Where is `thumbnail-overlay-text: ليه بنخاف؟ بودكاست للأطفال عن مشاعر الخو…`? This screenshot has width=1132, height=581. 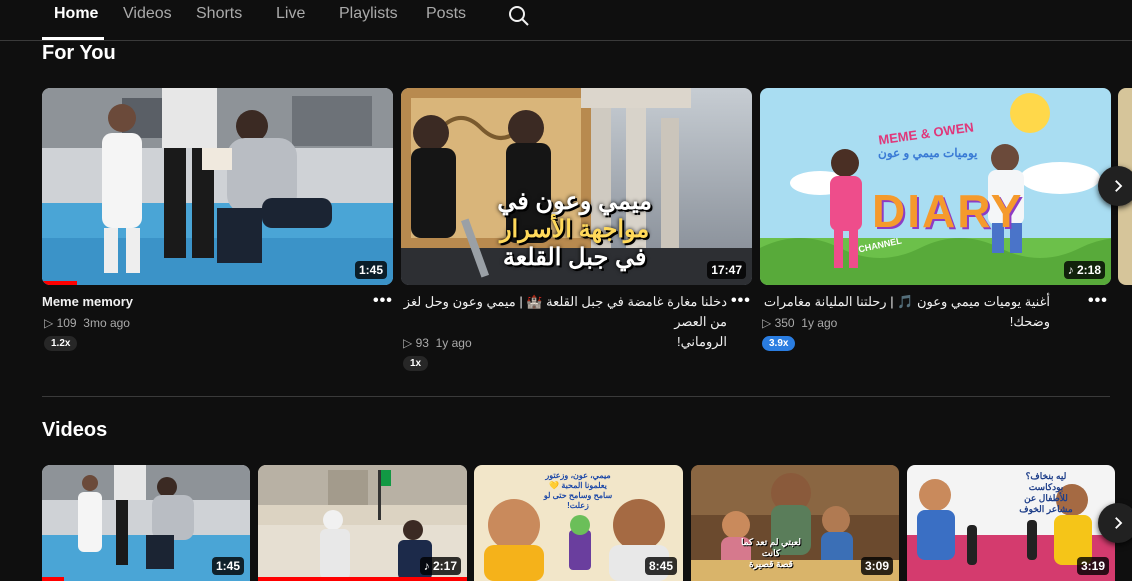
thumbnail-overlay-text: ليه بنخاف؟ بودكاست للأطفال عن مشاعر الخو… is located at coordinates (1046, 492).